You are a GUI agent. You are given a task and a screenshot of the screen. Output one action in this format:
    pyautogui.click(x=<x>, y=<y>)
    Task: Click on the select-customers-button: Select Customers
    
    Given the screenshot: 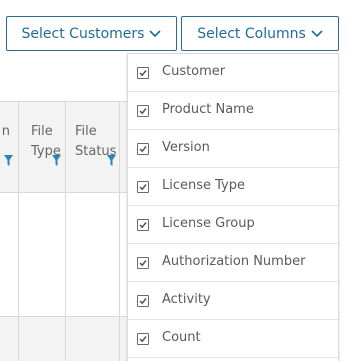 What is the action you would take?
    pyautogui.click(x=91, y=33)
    